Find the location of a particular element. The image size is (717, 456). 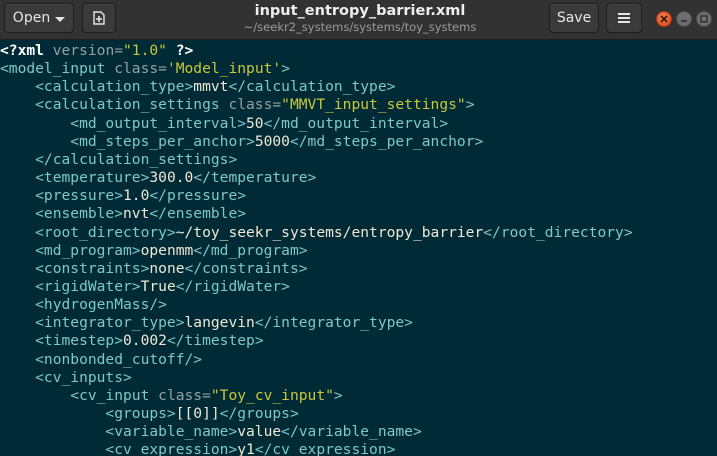

code-token: <md_program> is located at coordinates (70, 250).